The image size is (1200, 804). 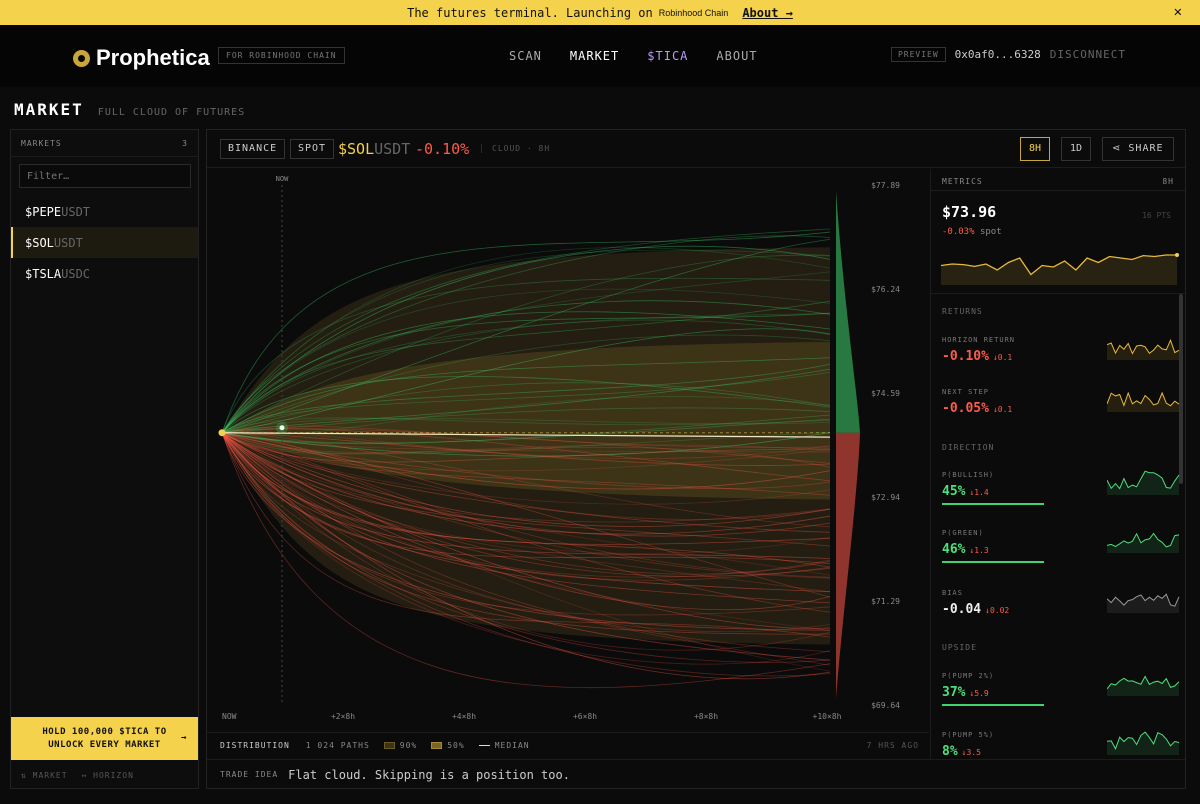 I want to click on close-icon: ✕, so click(x=1178, y=12).